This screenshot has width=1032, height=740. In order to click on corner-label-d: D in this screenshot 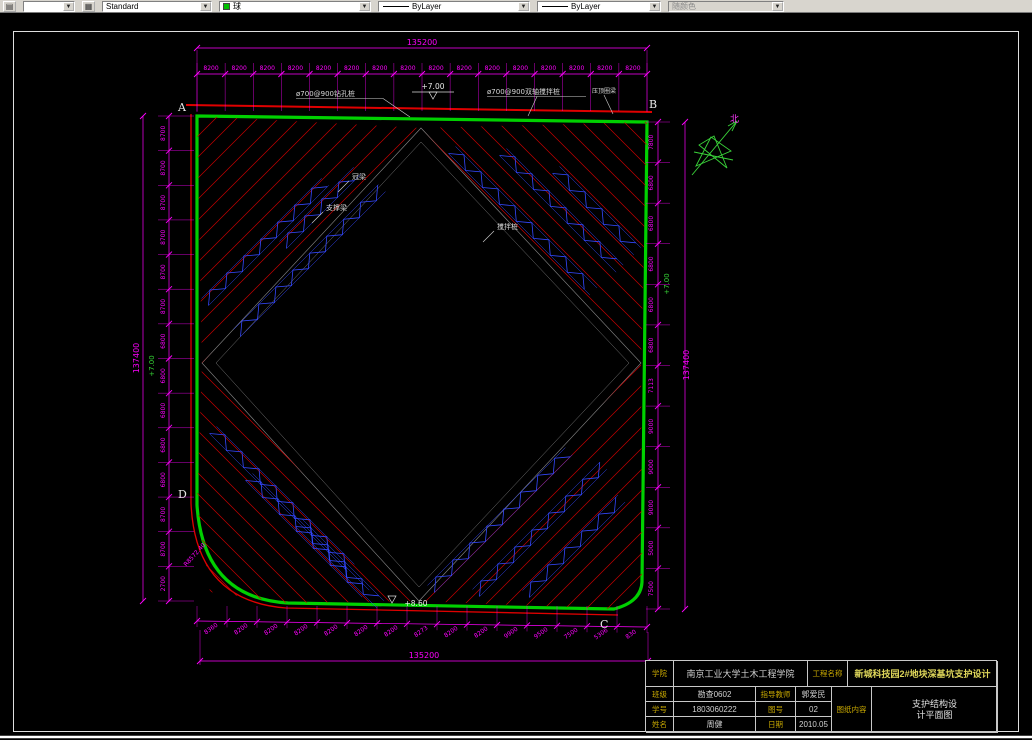, I will do `click(182, 494)`.